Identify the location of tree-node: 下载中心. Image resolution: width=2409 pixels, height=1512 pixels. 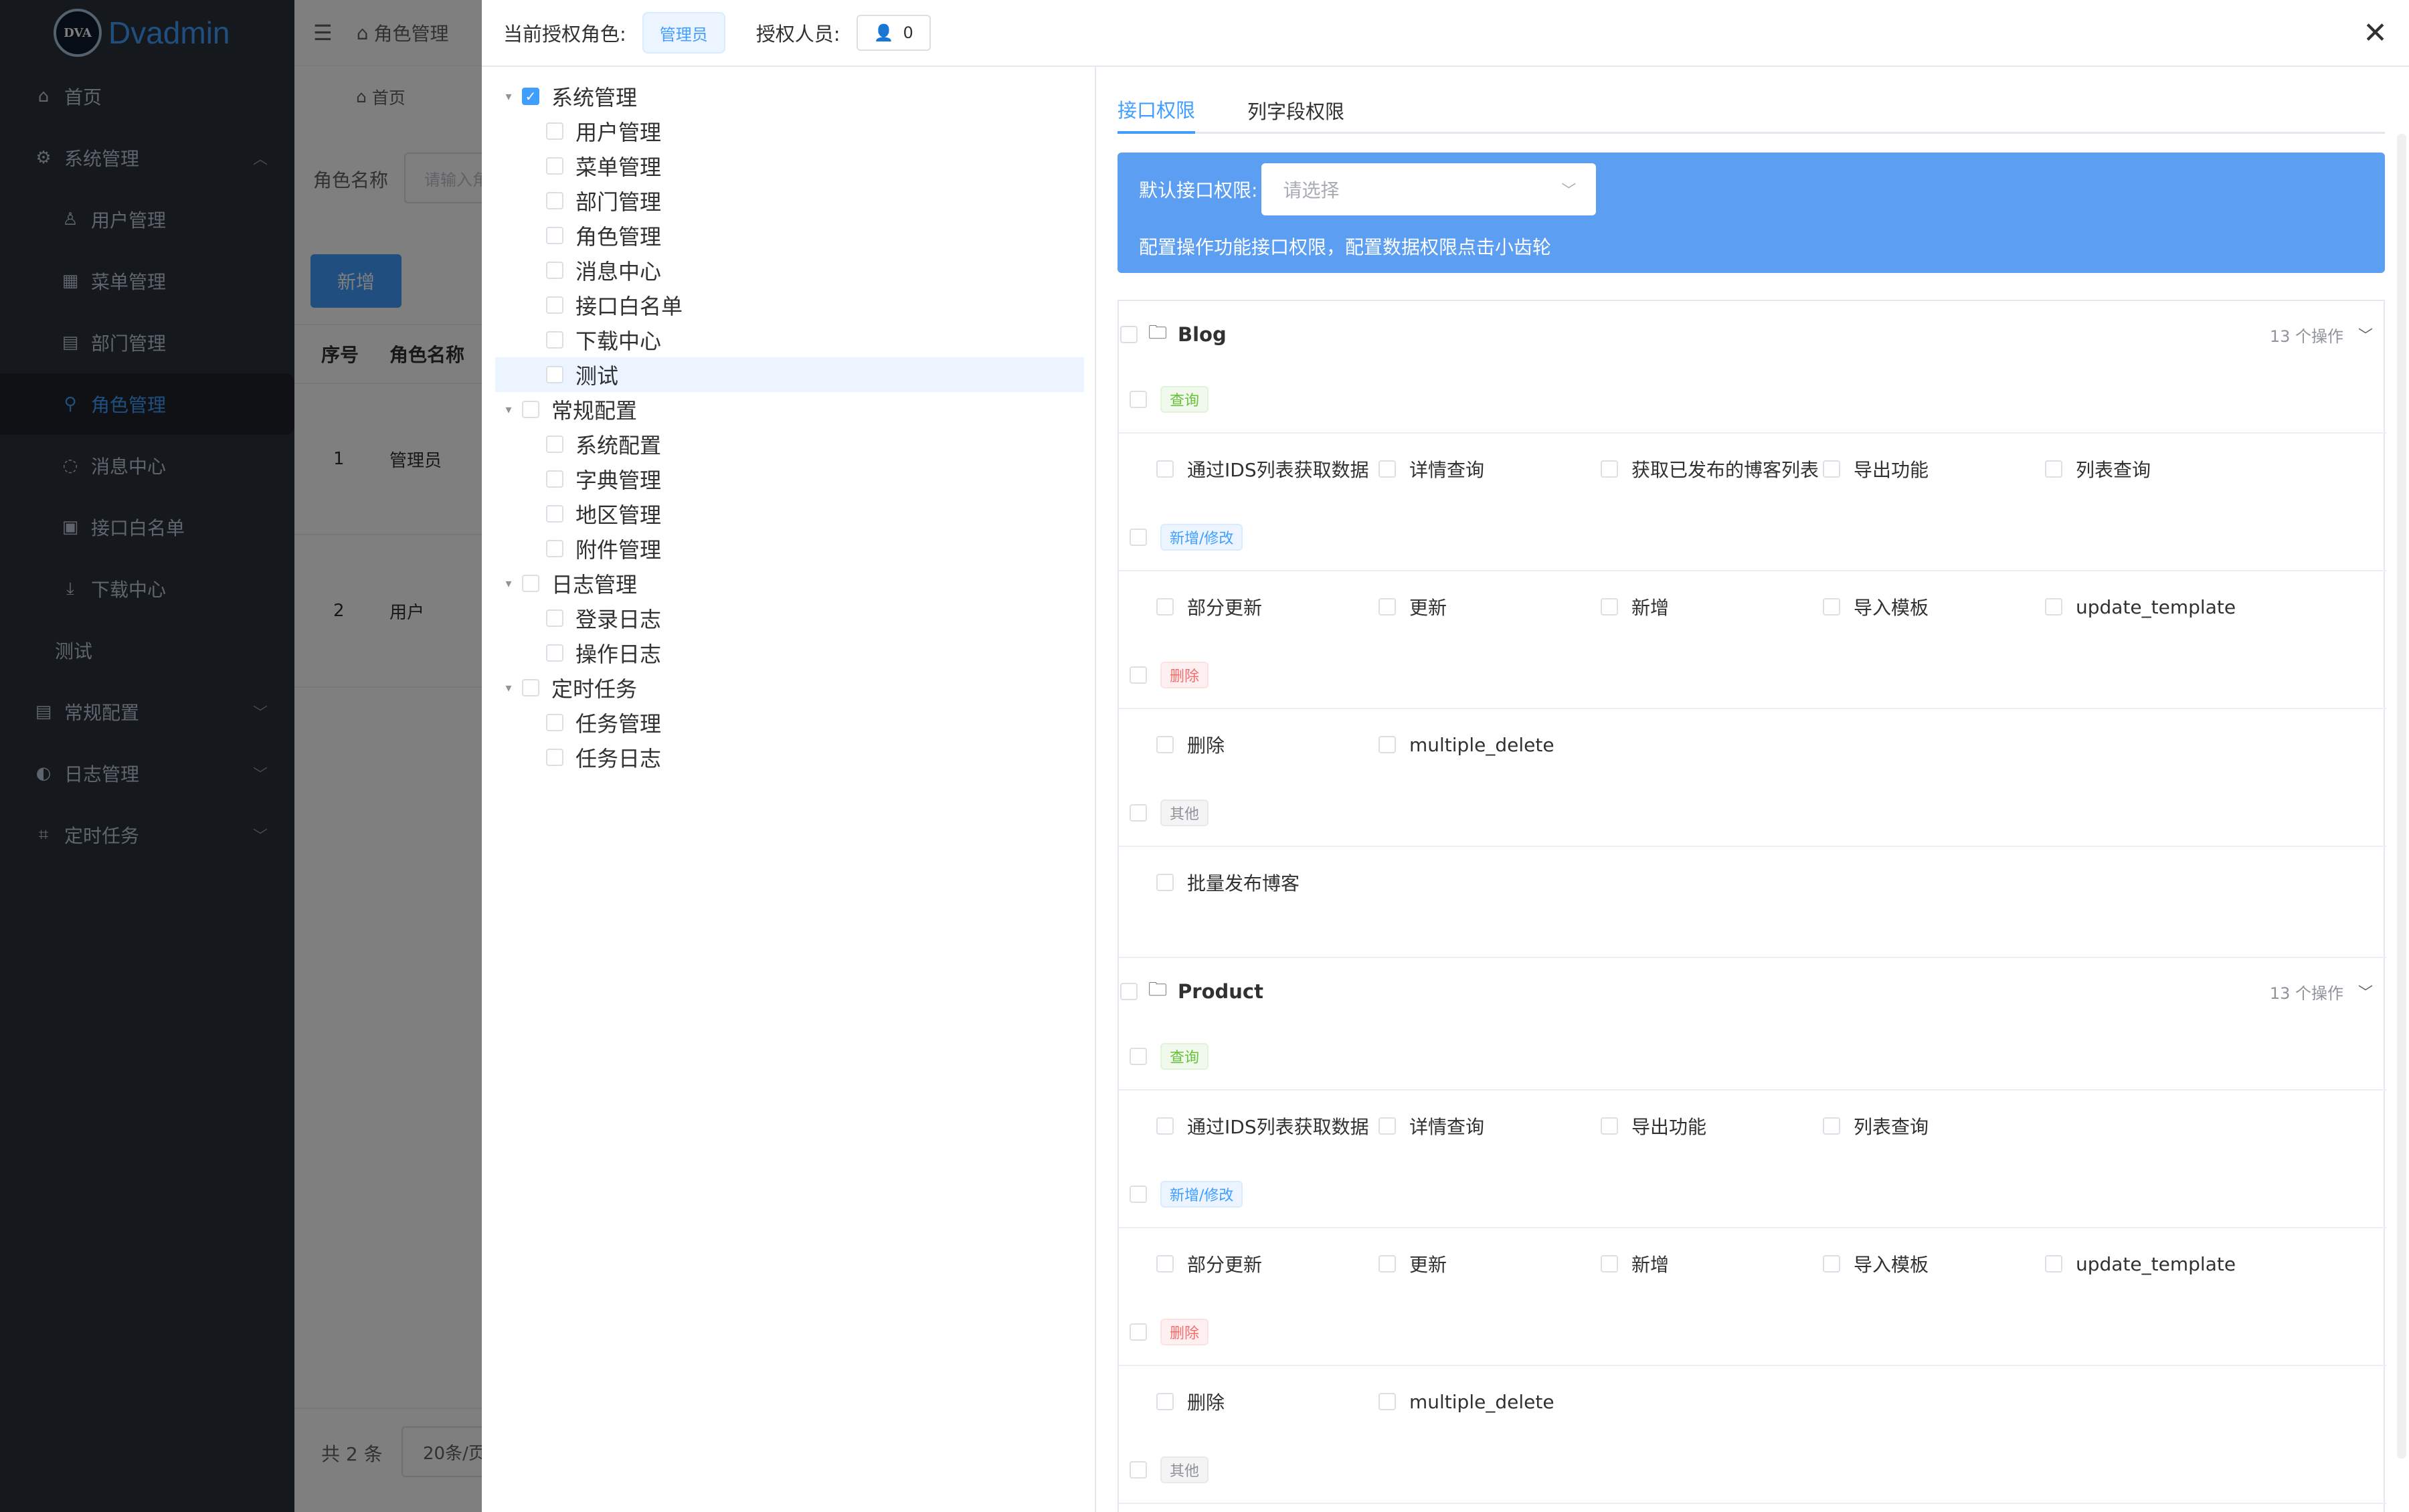
(590, 339).